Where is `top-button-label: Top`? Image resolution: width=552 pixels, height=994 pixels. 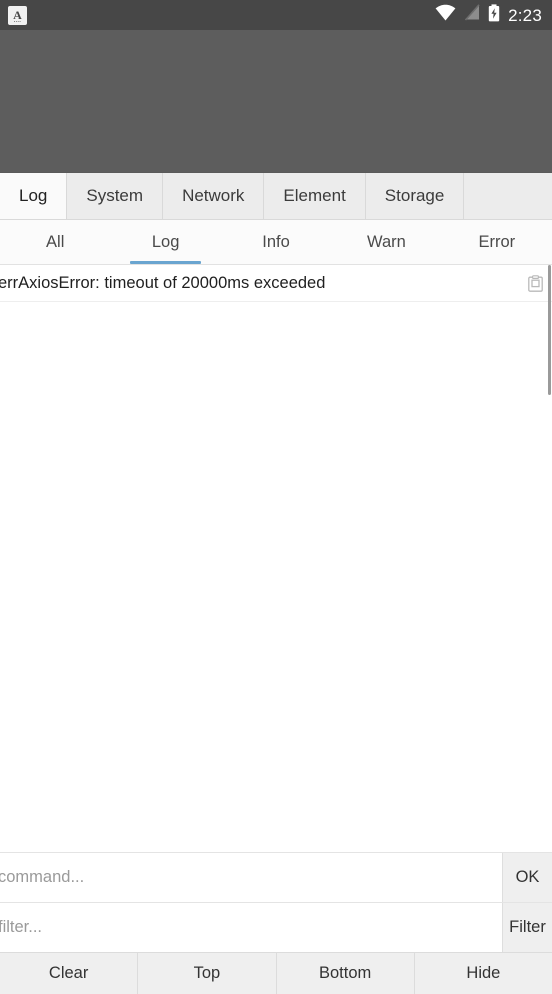 top-button-label: Top is located at coordinates (207, 973).